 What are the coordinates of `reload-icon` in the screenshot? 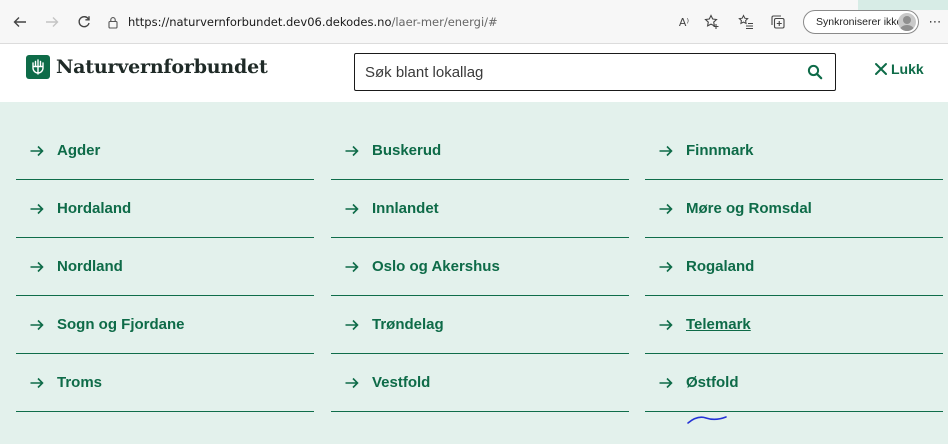 It's located at (84, 22).